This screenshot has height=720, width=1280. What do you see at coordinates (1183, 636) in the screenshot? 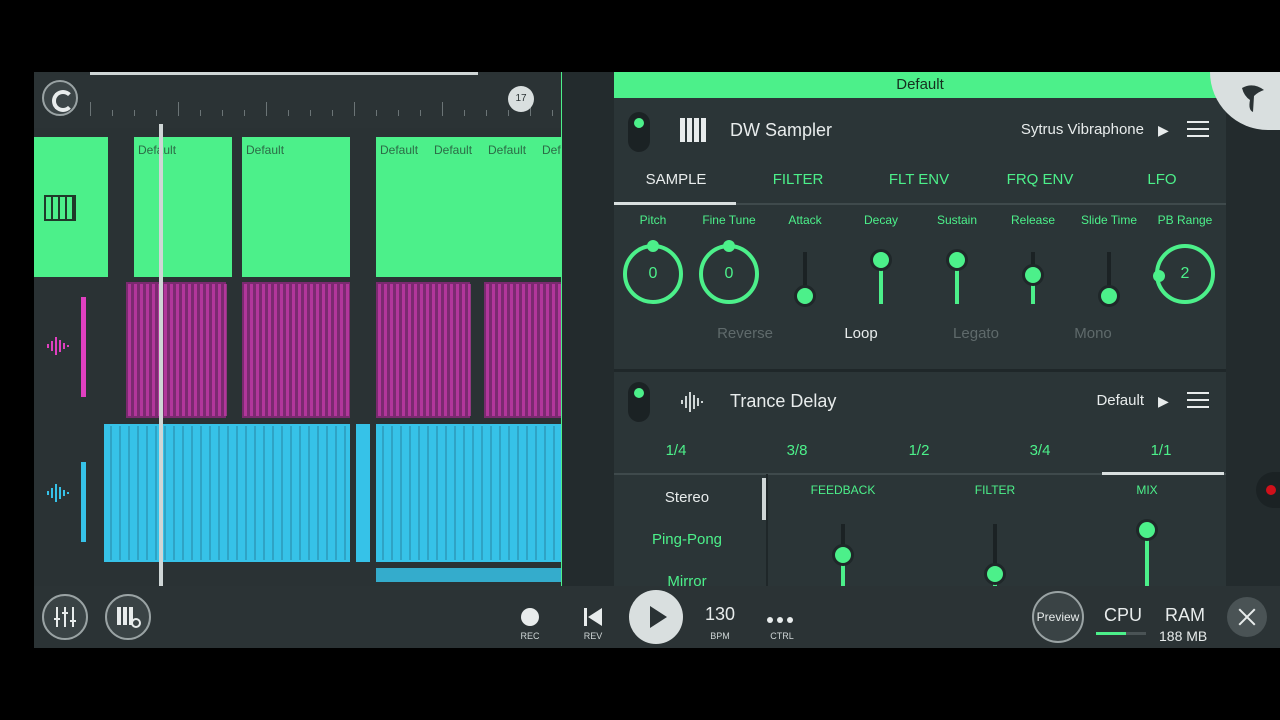
I see `ram-value: 188 MB` at bounding box center [1183, 636].